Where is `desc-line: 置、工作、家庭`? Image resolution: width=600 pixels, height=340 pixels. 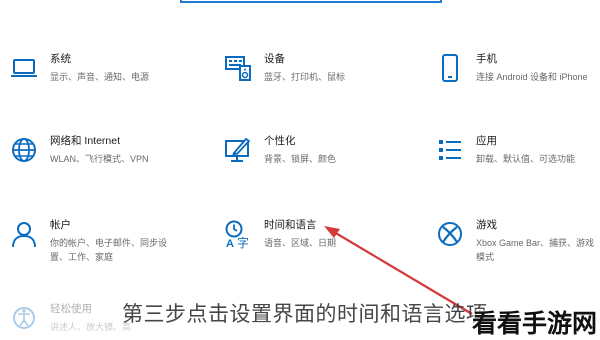
desc-line: 置、工作、家庭 is located at coordinates (82, 256).